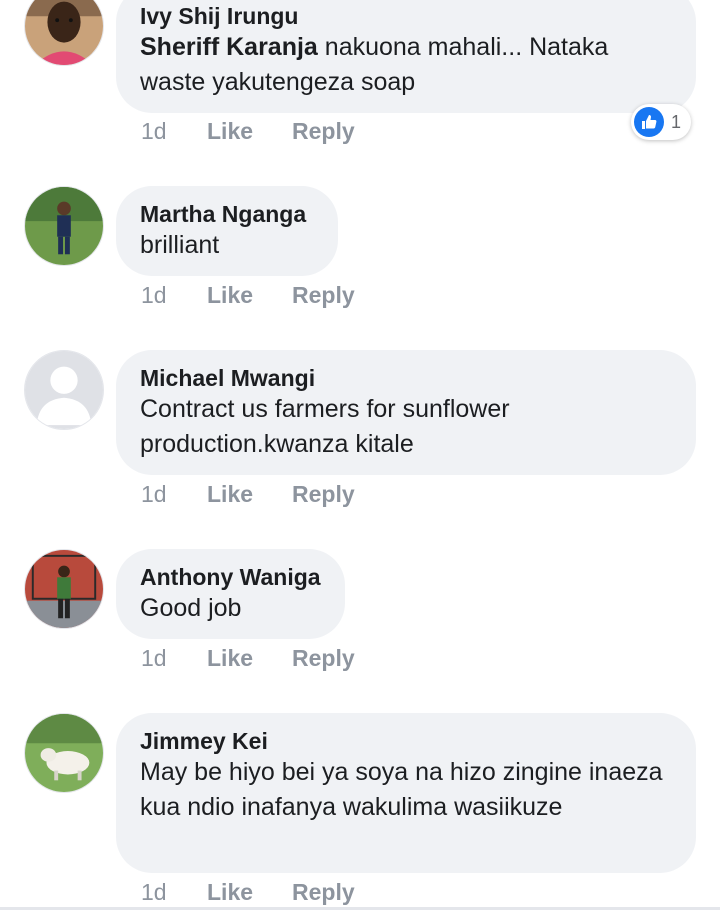 The height and width of the screenshot is (910, 720). What do you see at coordinates (230, 577) in the screenshot?
I see `comment-author: Anthony Waniga` at bounding box center [230, 577].